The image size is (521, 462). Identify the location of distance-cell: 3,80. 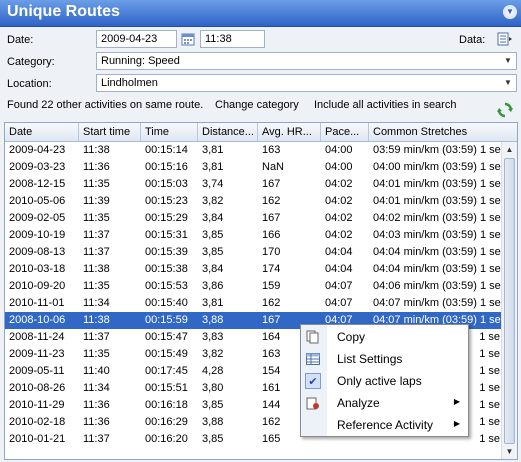
(213, 388).